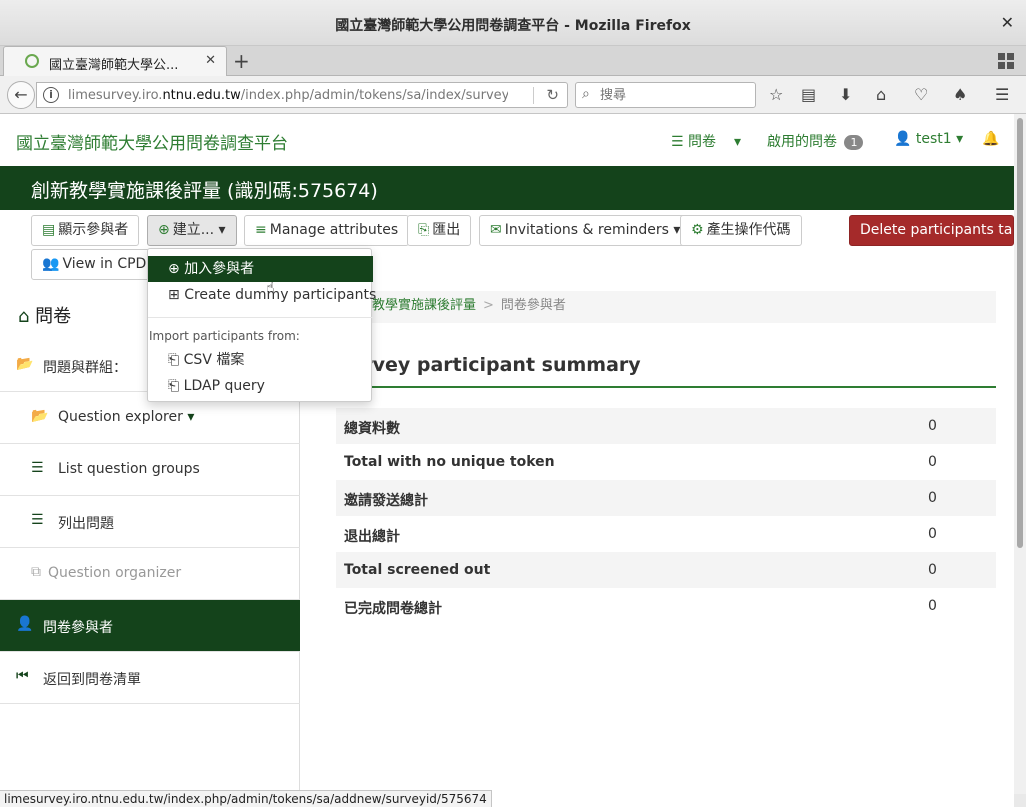 The image size is (1026, 807). I want to click on users-icon: 👥, so click(51, 264).